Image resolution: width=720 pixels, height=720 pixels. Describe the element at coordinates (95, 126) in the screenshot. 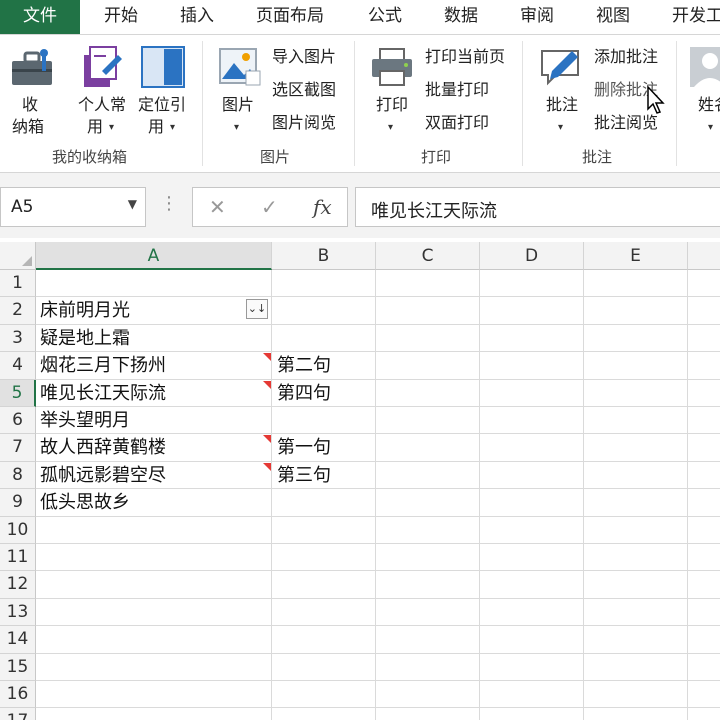

I see `personal-label-2: 用` at that location.